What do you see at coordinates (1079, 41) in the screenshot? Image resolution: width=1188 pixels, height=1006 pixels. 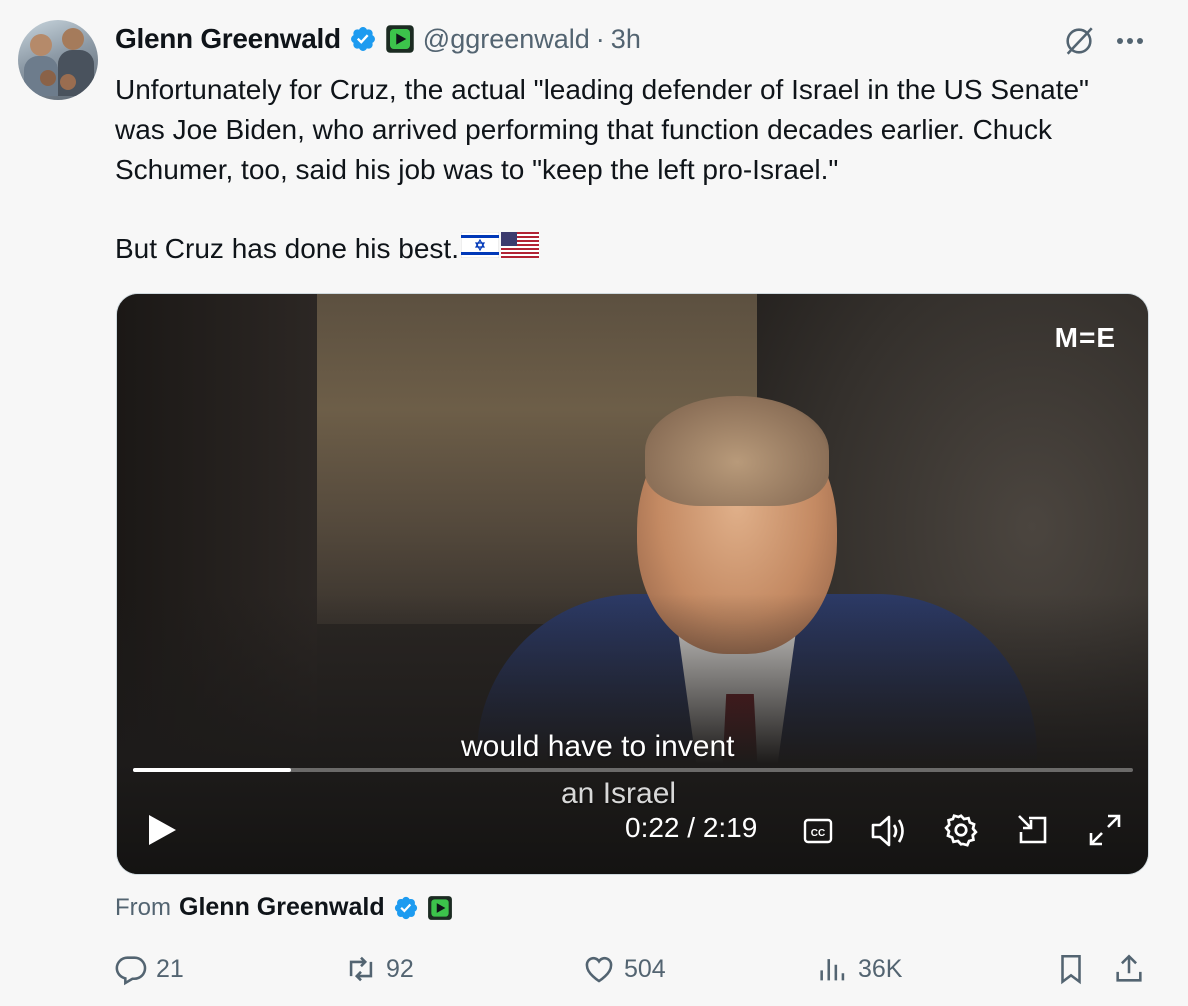 I see `grok-icon` at bounding box center [1079, 41].